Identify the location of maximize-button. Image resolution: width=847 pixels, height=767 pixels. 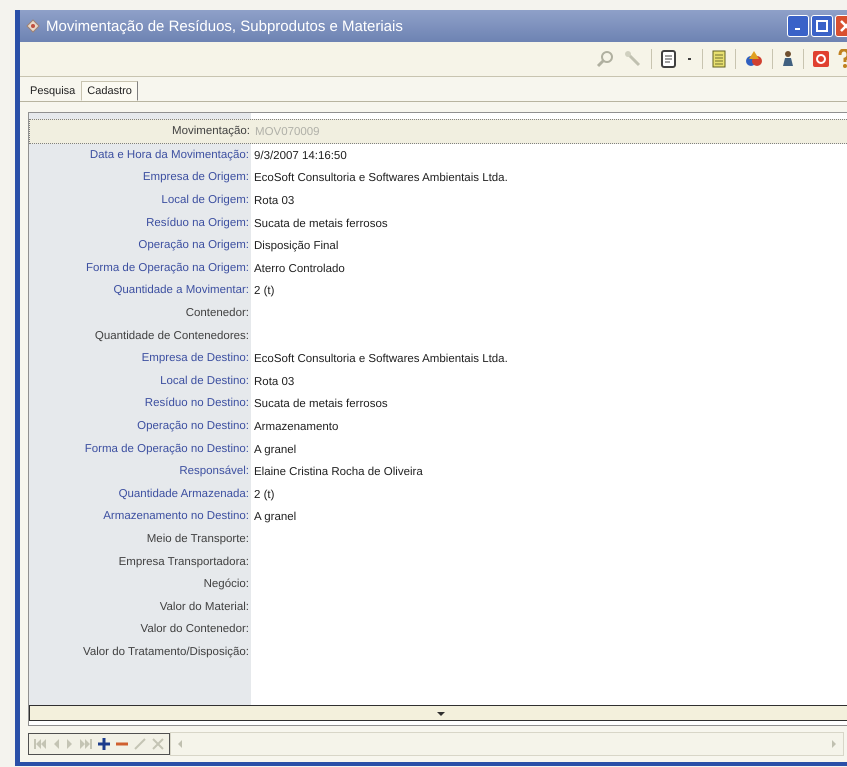
(822, 26).